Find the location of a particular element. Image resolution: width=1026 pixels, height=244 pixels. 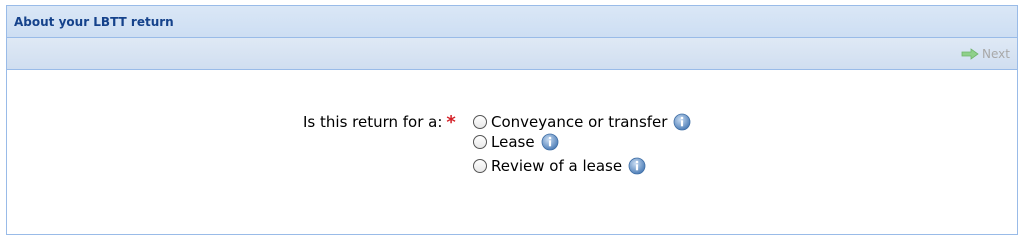

option-conveyance: Conveyance or transfer is located at coordinates (582, 122).